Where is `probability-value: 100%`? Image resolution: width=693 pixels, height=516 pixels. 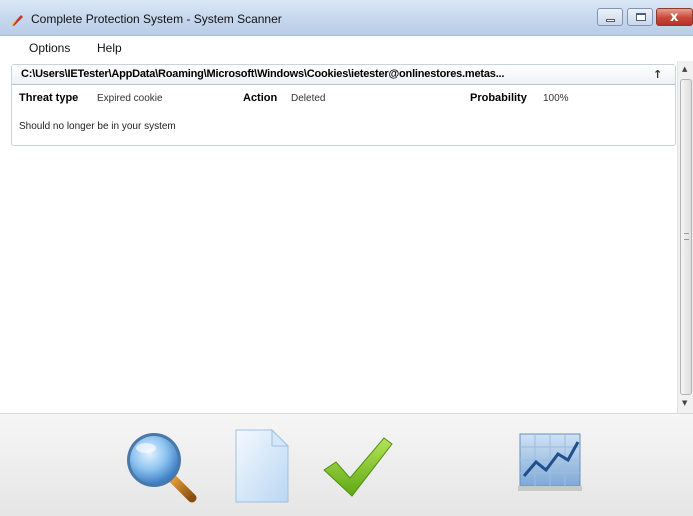 probability-value: 100% is located at coordinates (556, 98).